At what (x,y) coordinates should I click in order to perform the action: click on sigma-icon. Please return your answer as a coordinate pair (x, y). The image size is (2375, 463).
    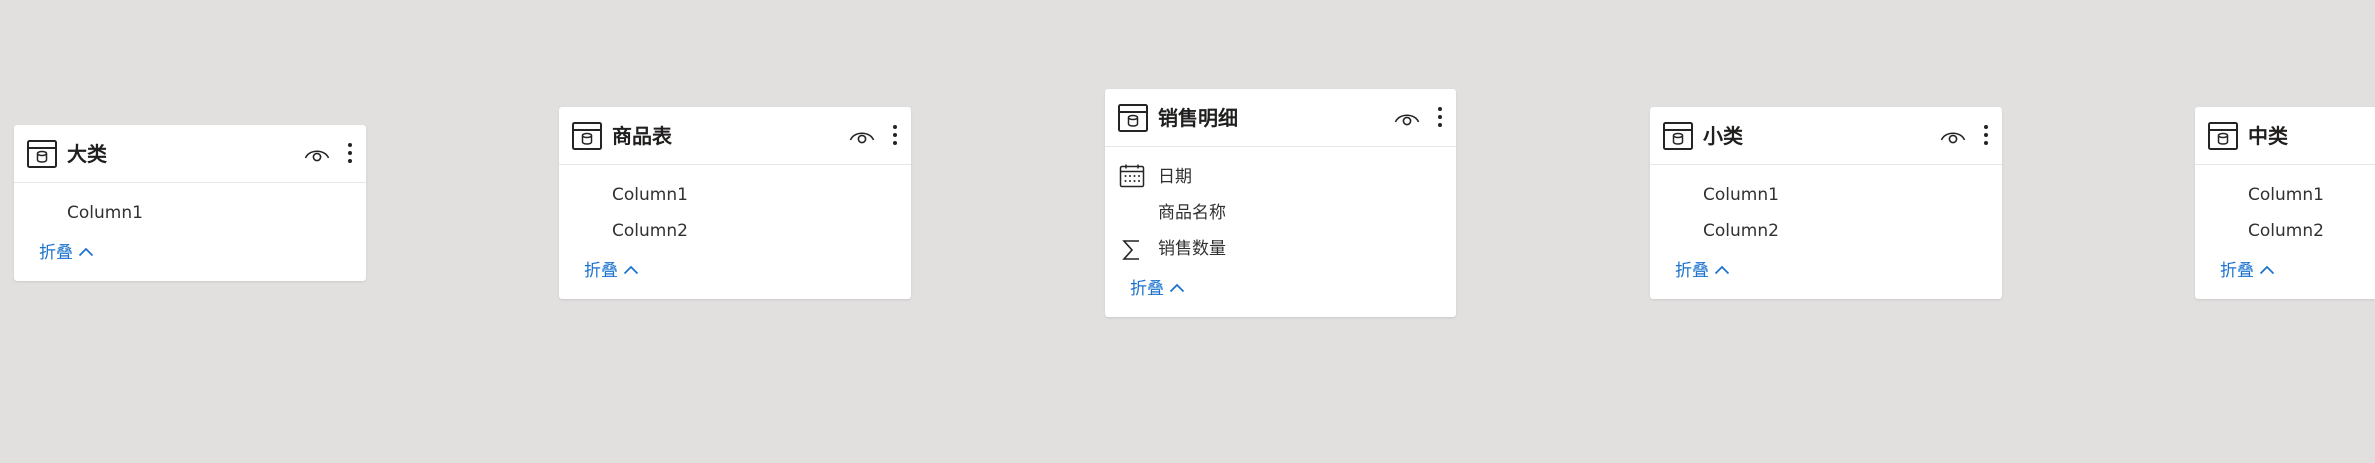
    Looking at the image, I should click on (1130, 250).